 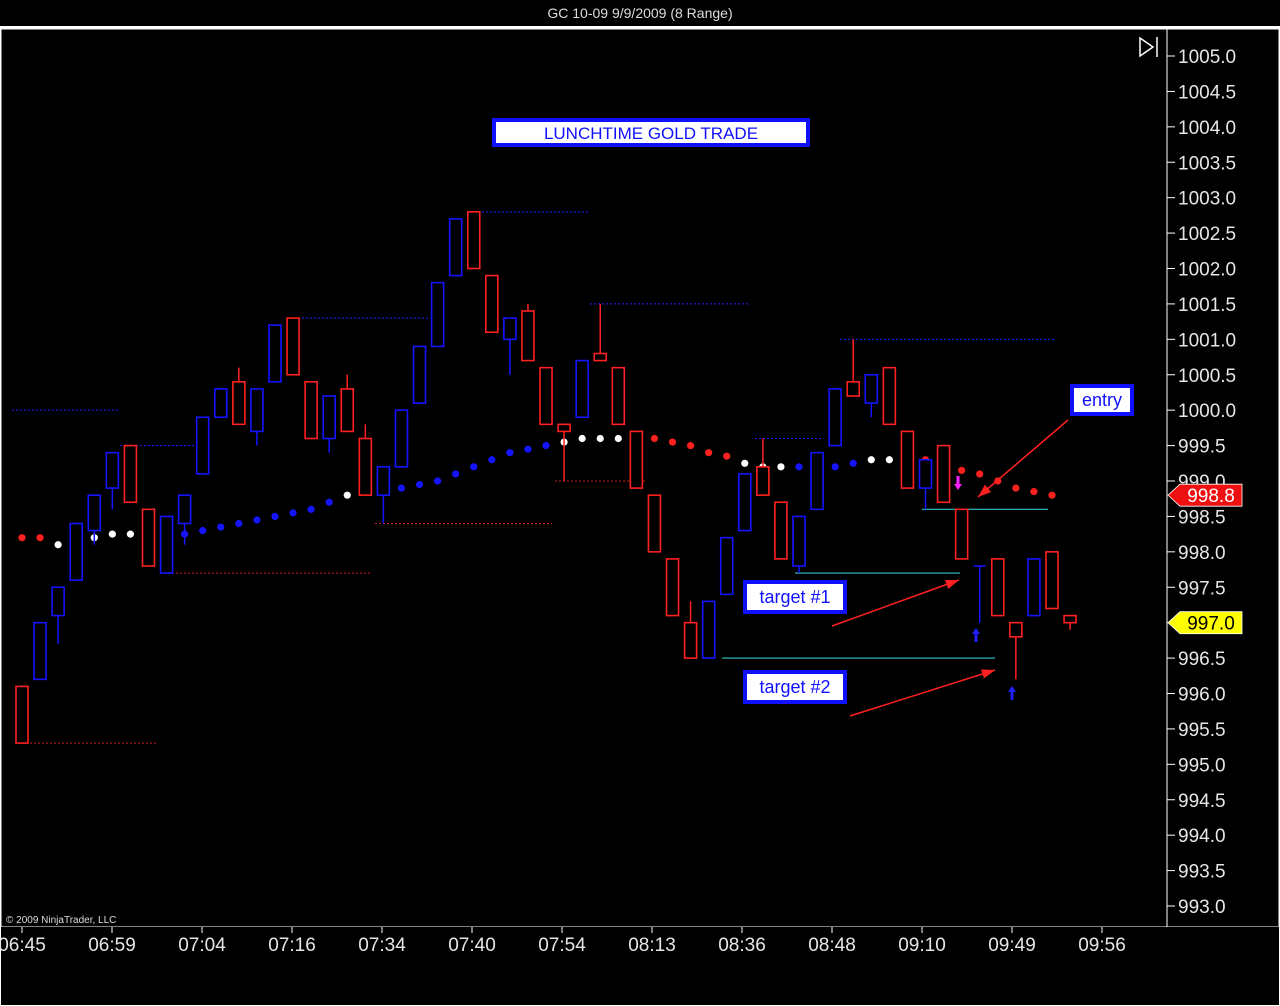 I want to click on y-tick-label: 997.5, so click(x=1202, y=588).